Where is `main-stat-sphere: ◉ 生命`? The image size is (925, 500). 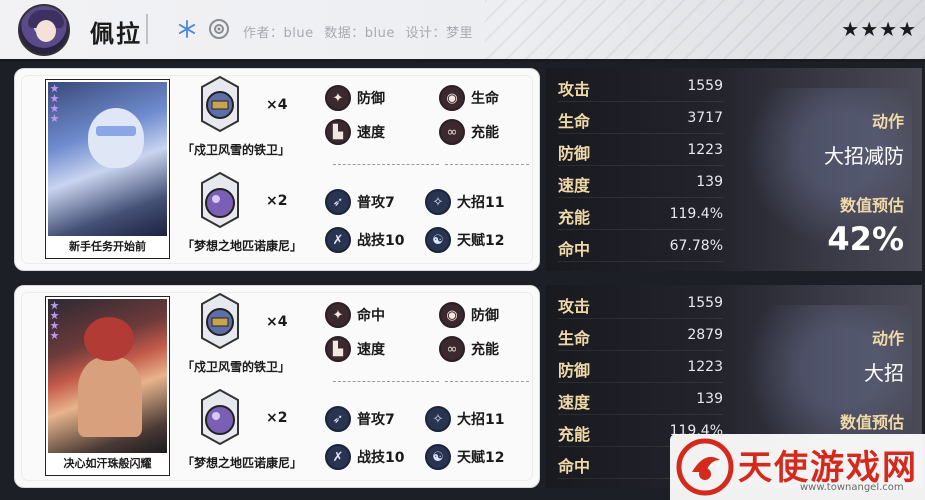
main-stat-sphere: ◉ 生命 is located at coordinates (469, 98).